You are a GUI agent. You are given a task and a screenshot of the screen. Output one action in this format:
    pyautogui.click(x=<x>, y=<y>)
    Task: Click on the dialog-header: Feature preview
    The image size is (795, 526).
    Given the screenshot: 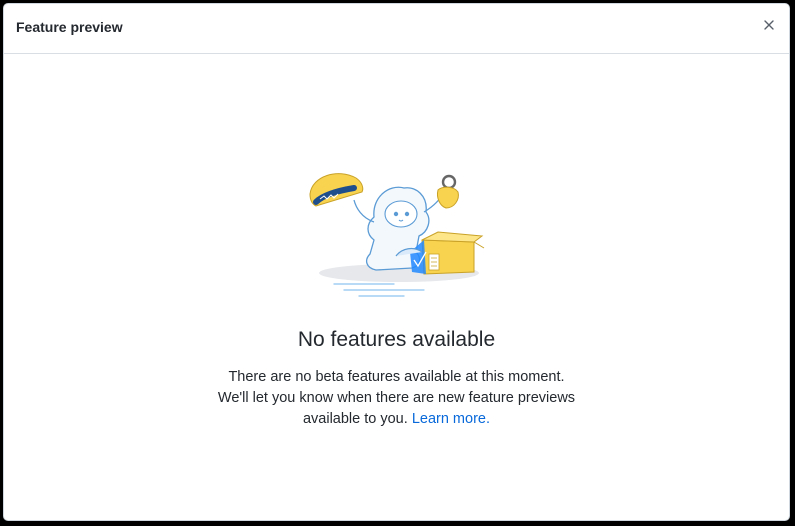 What is the action you would take?
    pyautogui.click(x=396, y=29)
    